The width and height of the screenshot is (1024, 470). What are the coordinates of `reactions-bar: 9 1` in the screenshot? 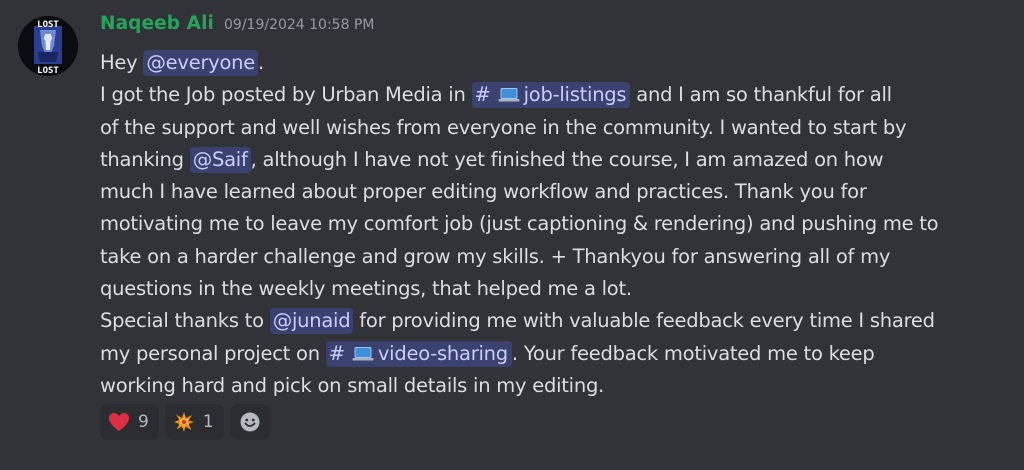 It's located at (185, 422).